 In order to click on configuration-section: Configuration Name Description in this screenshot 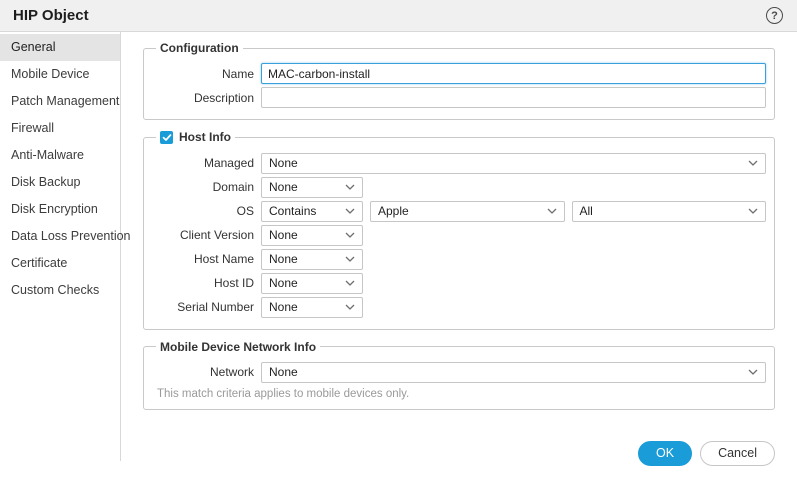, I will do `click(459, 80)`.